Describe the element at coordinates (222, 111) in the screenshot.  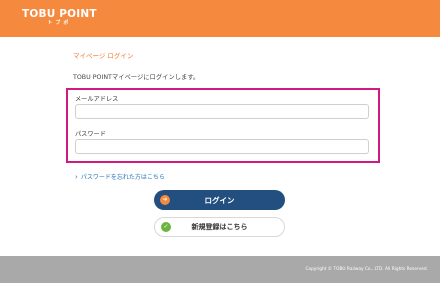
I see `email-field` at that location.